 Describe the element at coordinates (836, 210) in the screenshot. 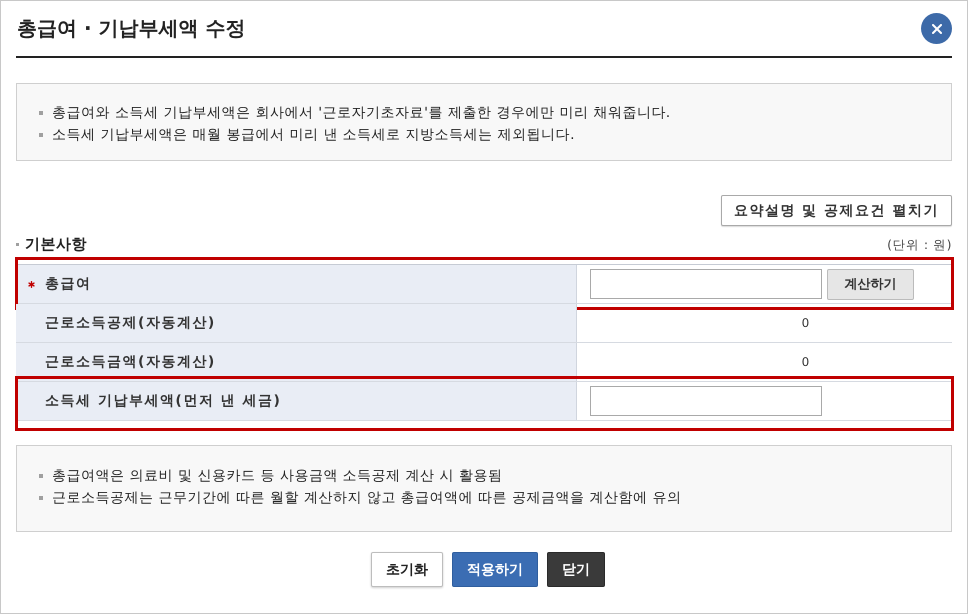

I see `expand-summary-button: 요약설명 및 공제요건 펼치기` at that location.